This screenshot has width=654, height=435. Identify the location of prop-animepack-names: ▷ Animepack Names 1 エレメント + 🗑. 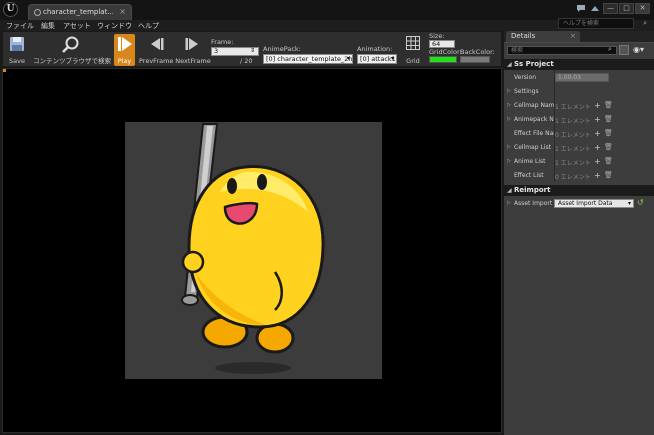
(579, 120).